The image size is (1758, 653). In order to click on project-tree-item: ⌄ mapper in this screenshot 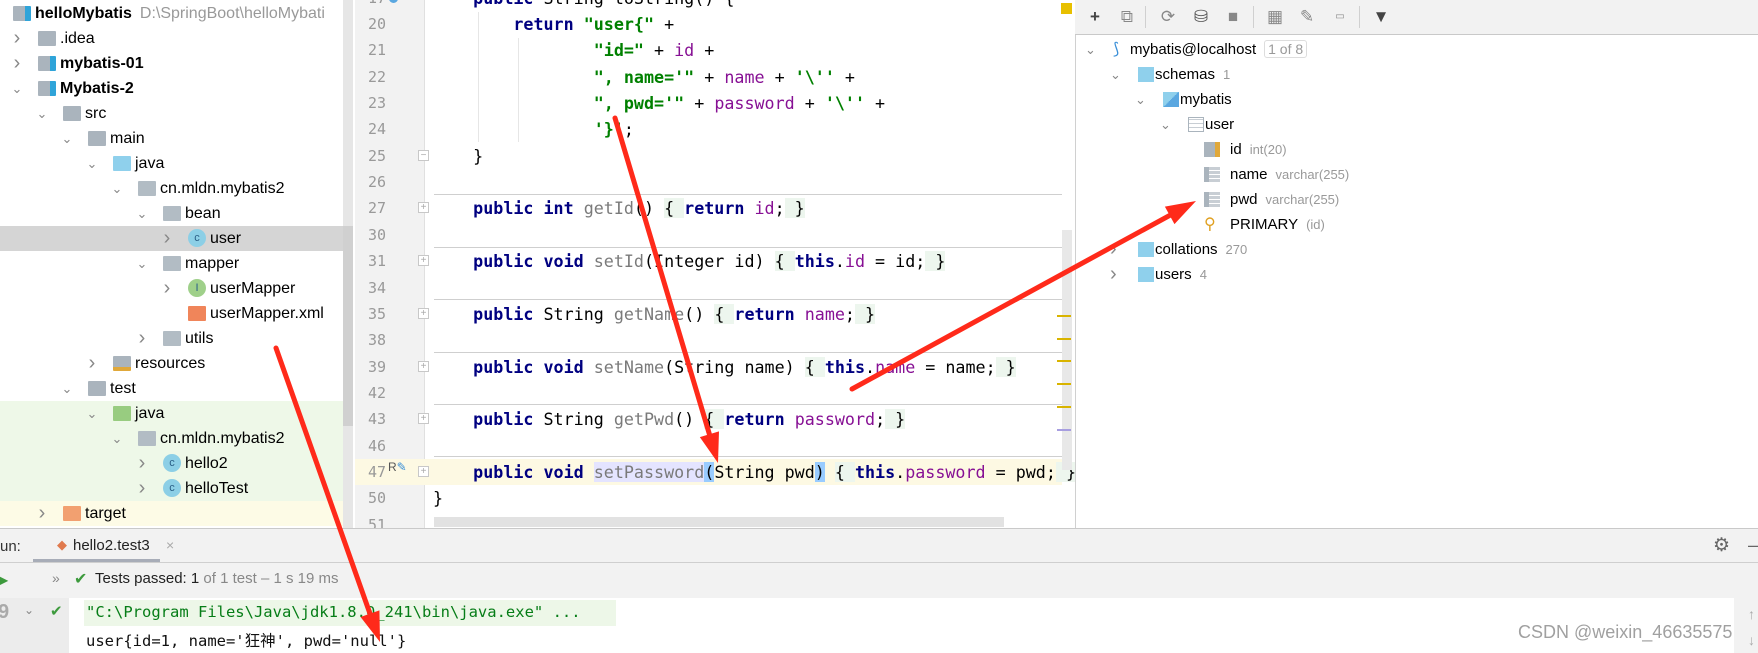, I will do `click(171, 263)`.